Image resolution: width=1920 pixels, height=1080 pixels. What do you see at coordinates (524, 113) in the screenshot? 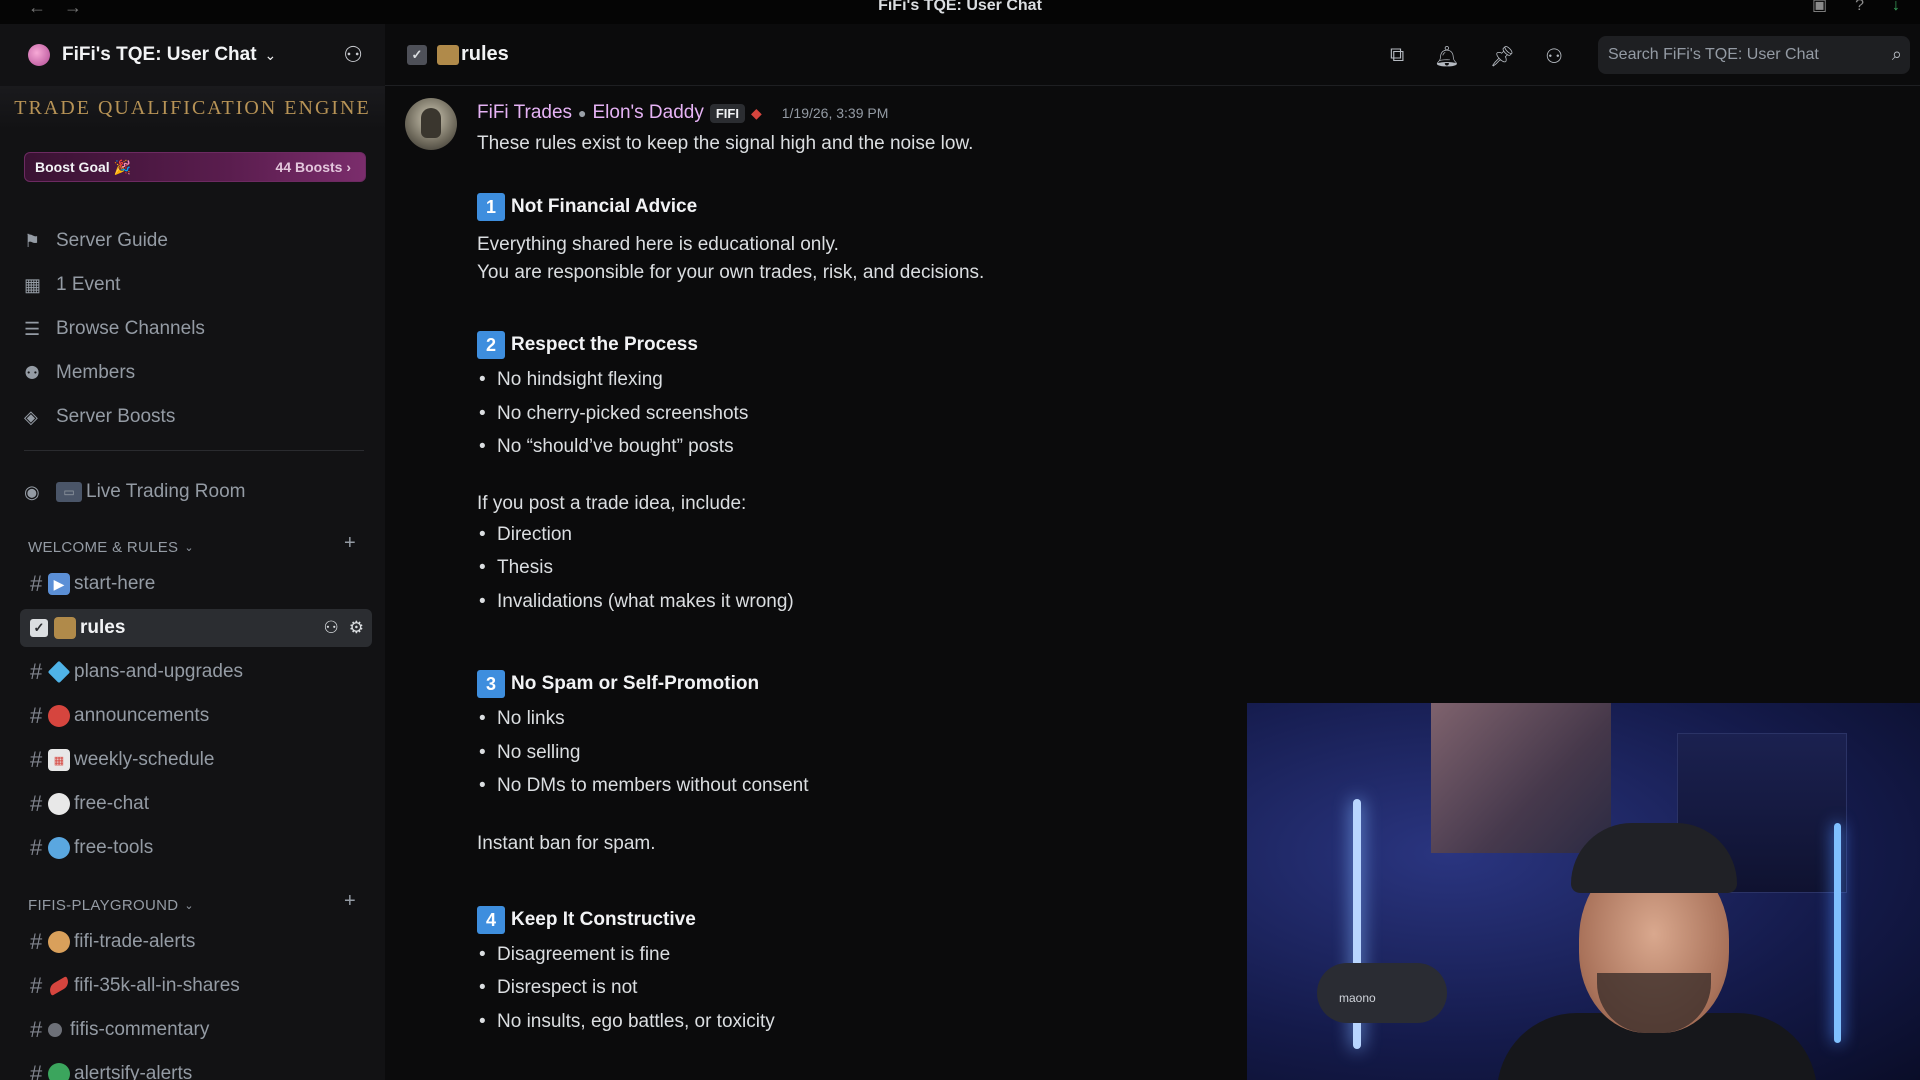
I see `author-name: FiFi Trades` at bounding box center [524, 113].